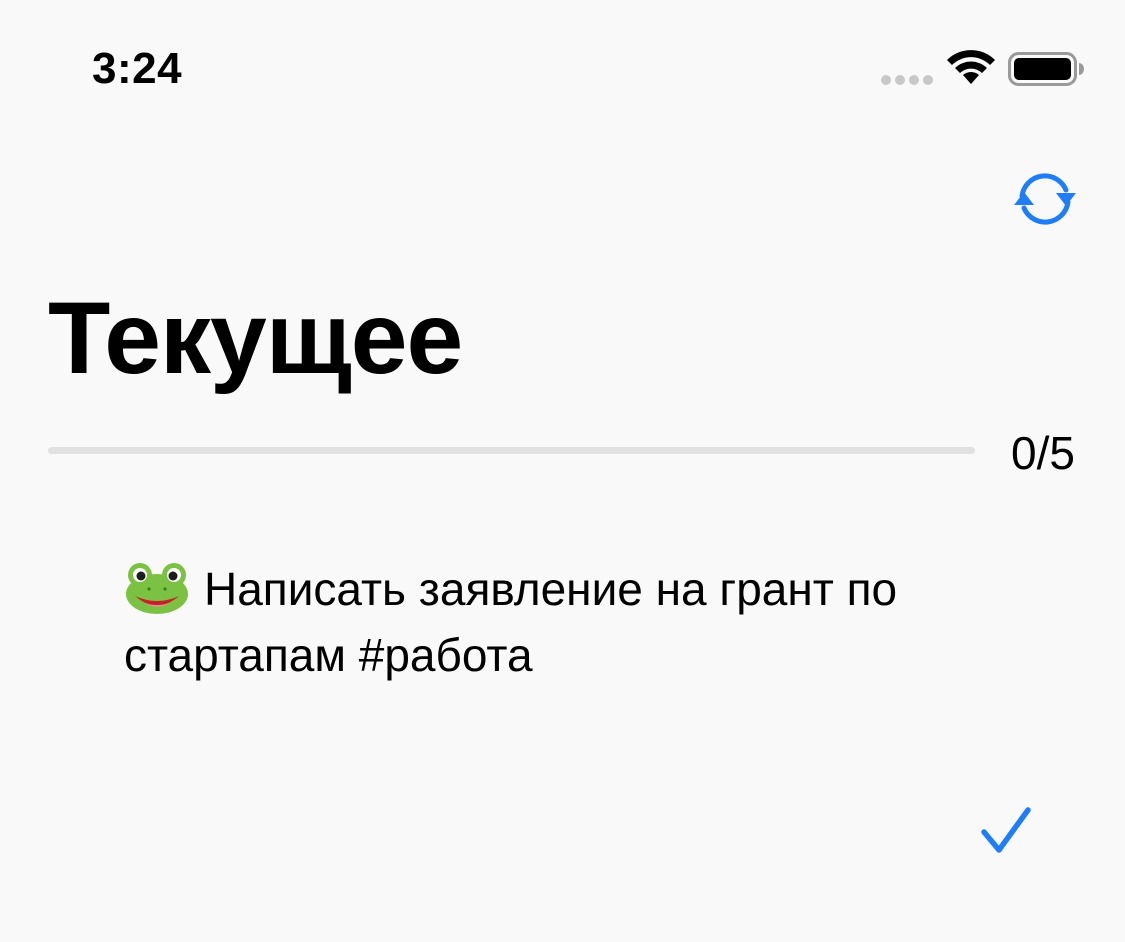 Image resolution: width=1125 pixels, height=942 pixels. I want to click on checkmark-icon, so click(1006, 830).